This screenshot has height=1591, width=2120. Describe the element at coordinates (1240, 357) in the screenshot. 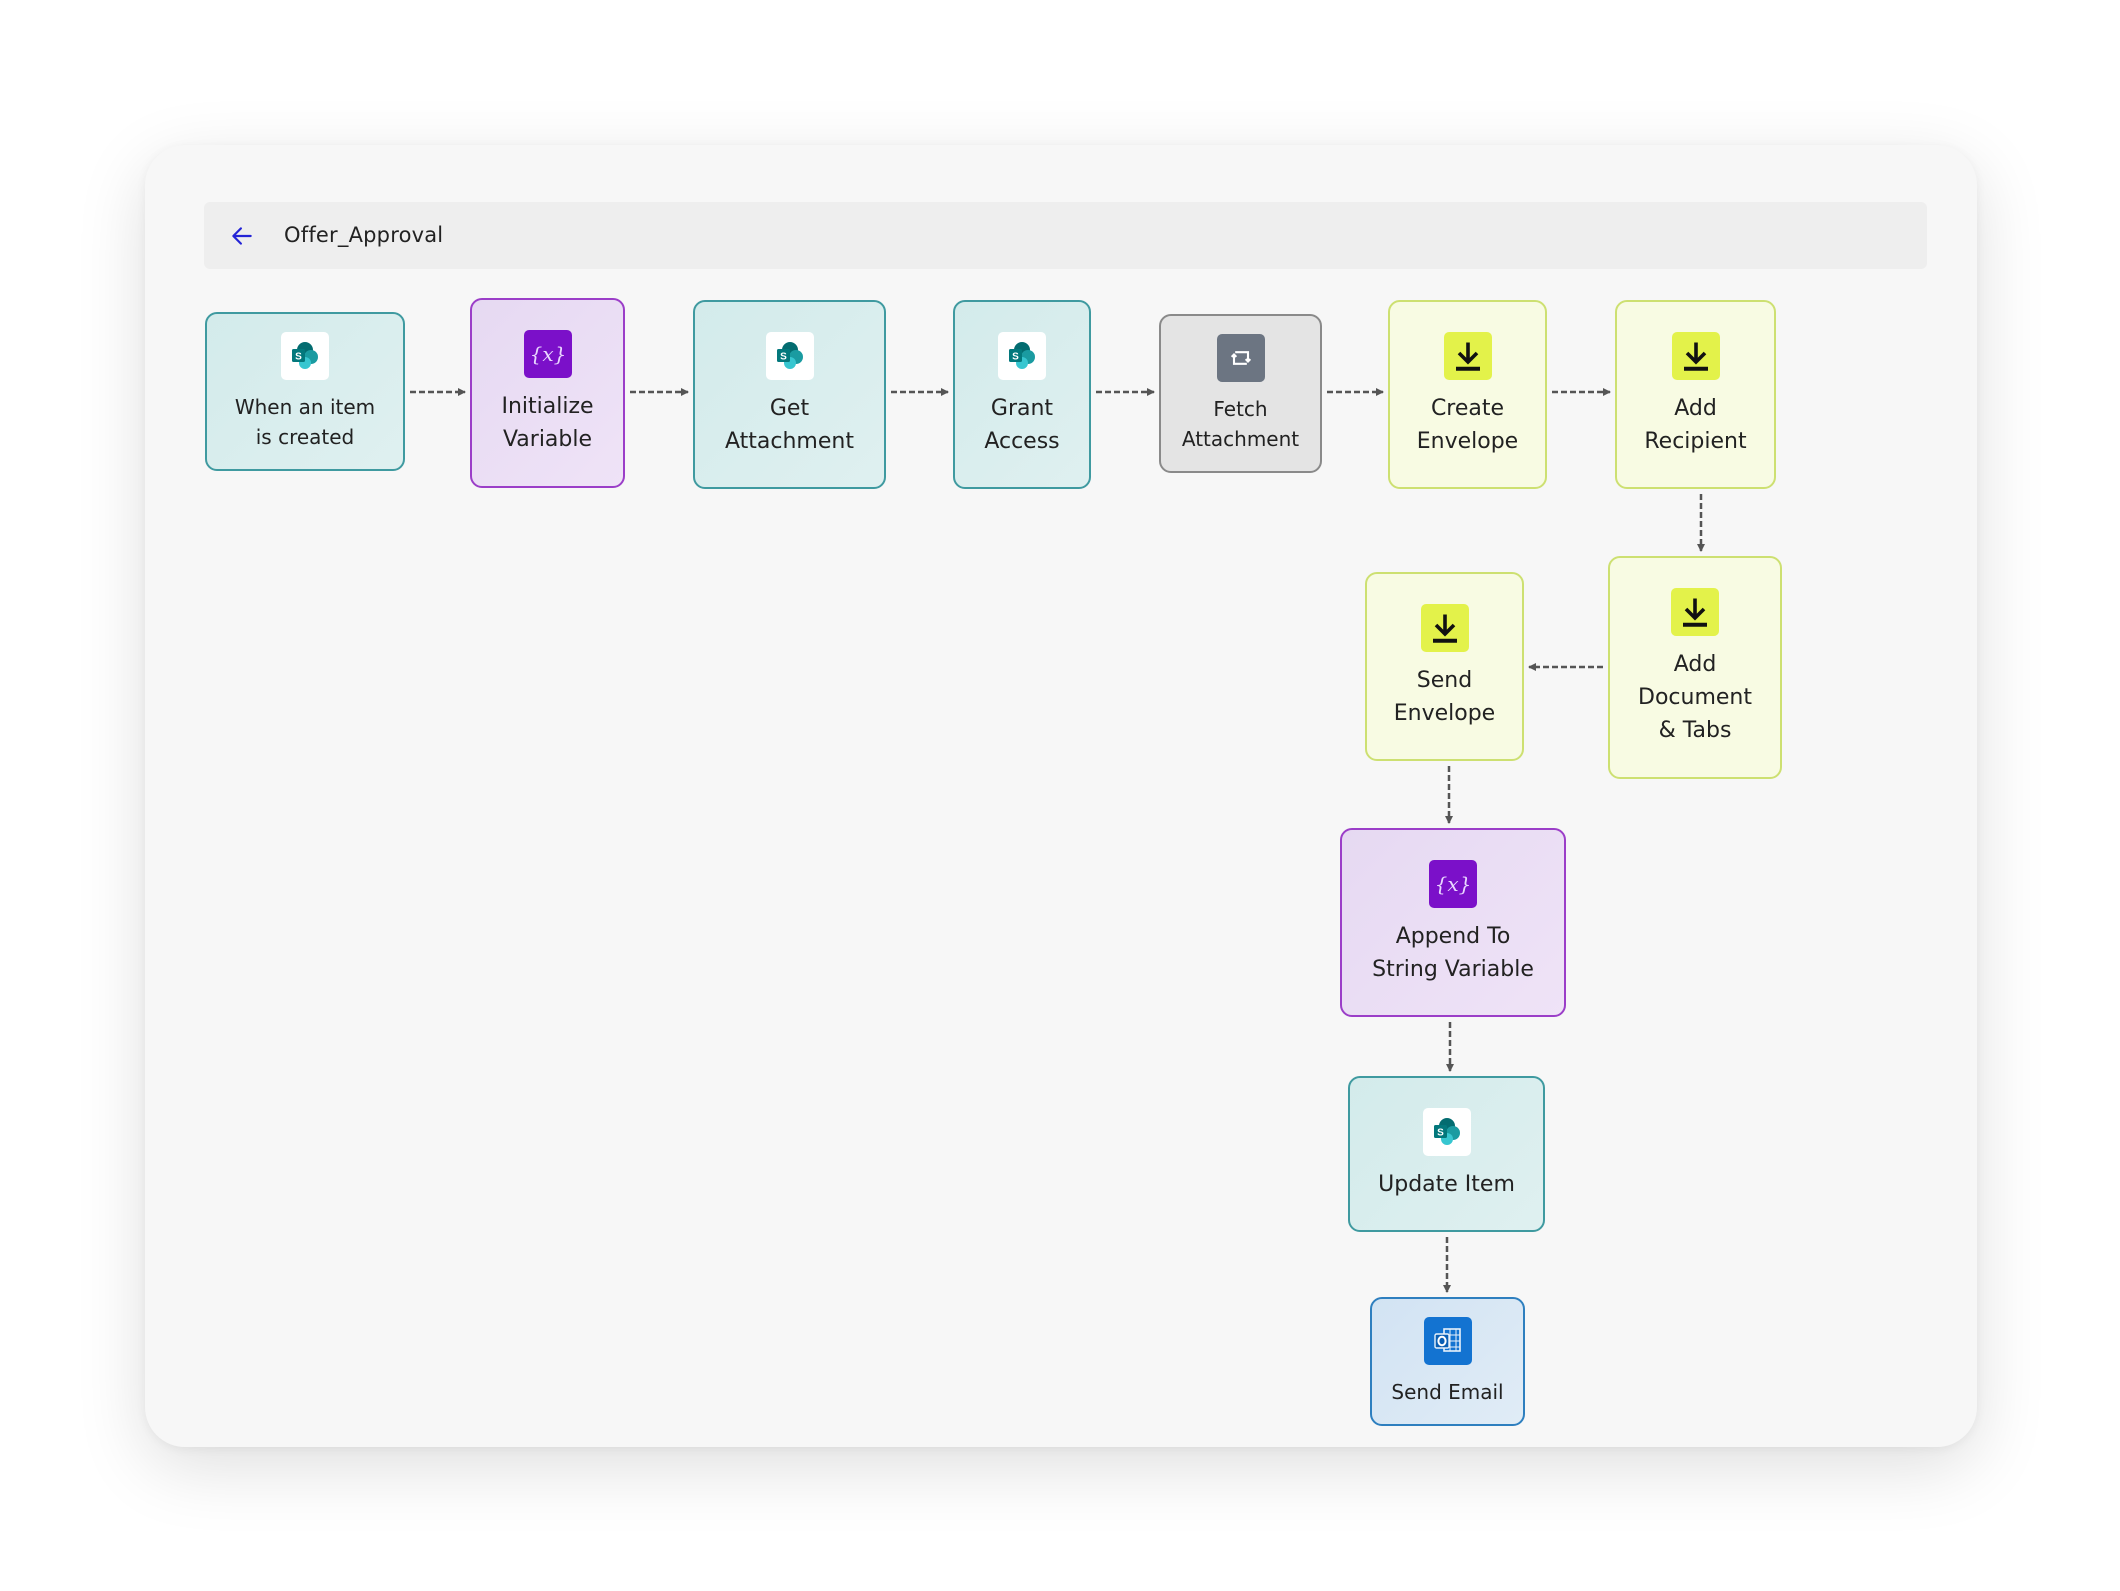

I see `loop-icon` at that location.